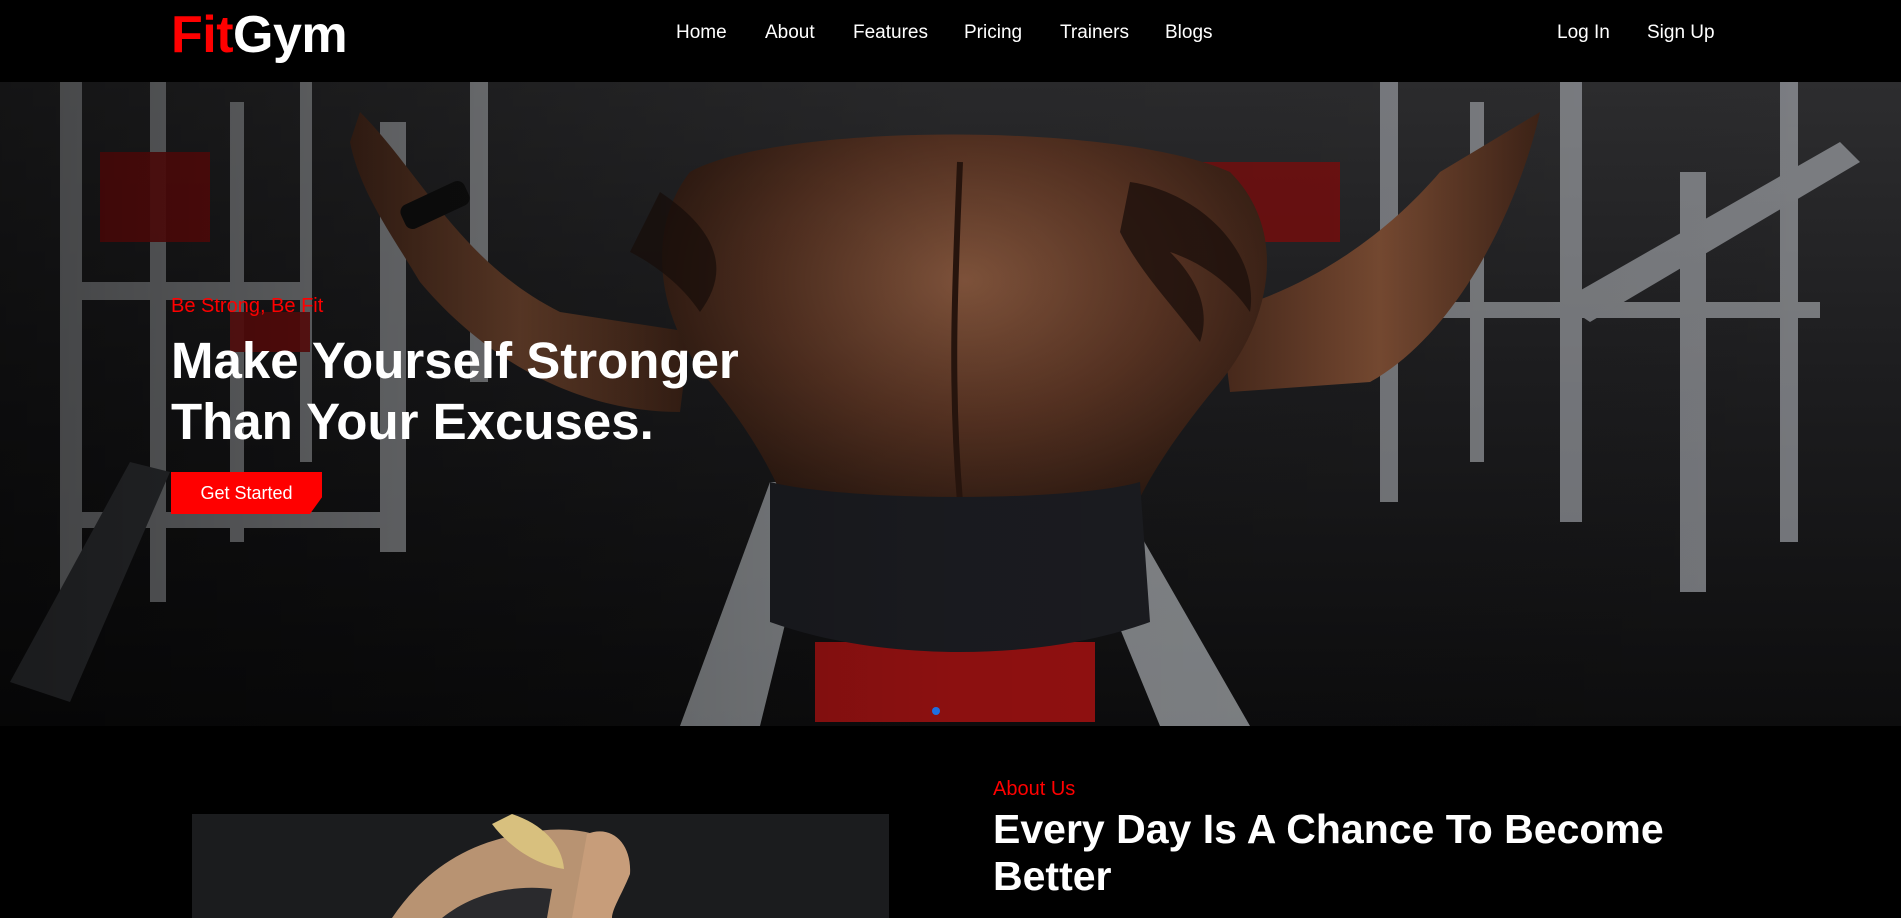  What do you see at coordinates (790, 33) in the screenshot?
I see `nav-about: About` at bounding box center [790, 33].